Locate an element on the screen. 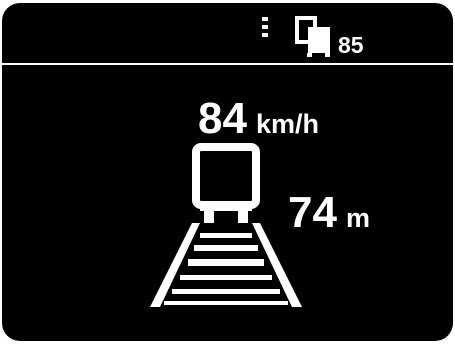 The image size is (455, 344). header-divider is located at coordinates (227, 64).